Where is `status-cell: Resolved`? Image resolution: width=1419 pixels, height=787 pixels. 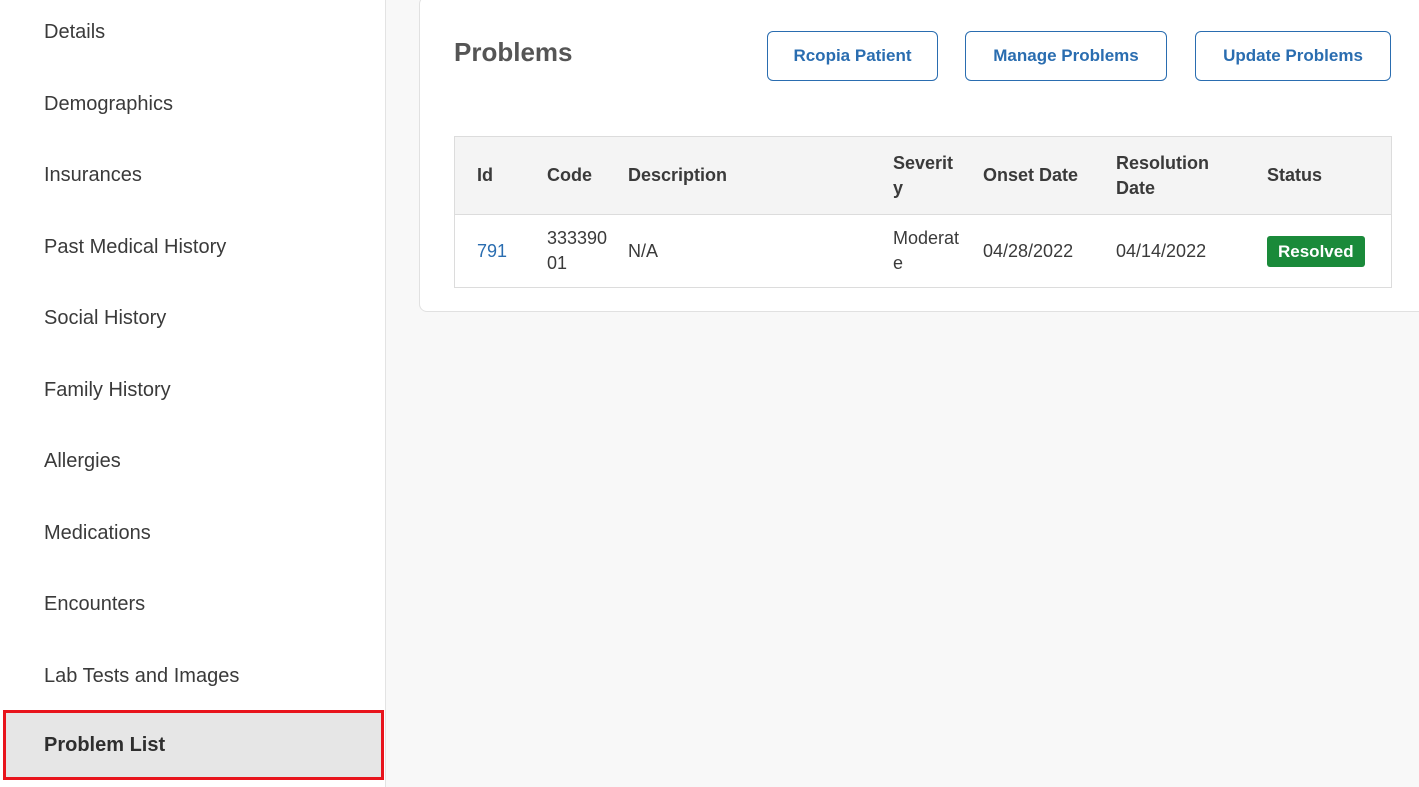
status-cell: Resolved is located at coordinates (1322, 251).